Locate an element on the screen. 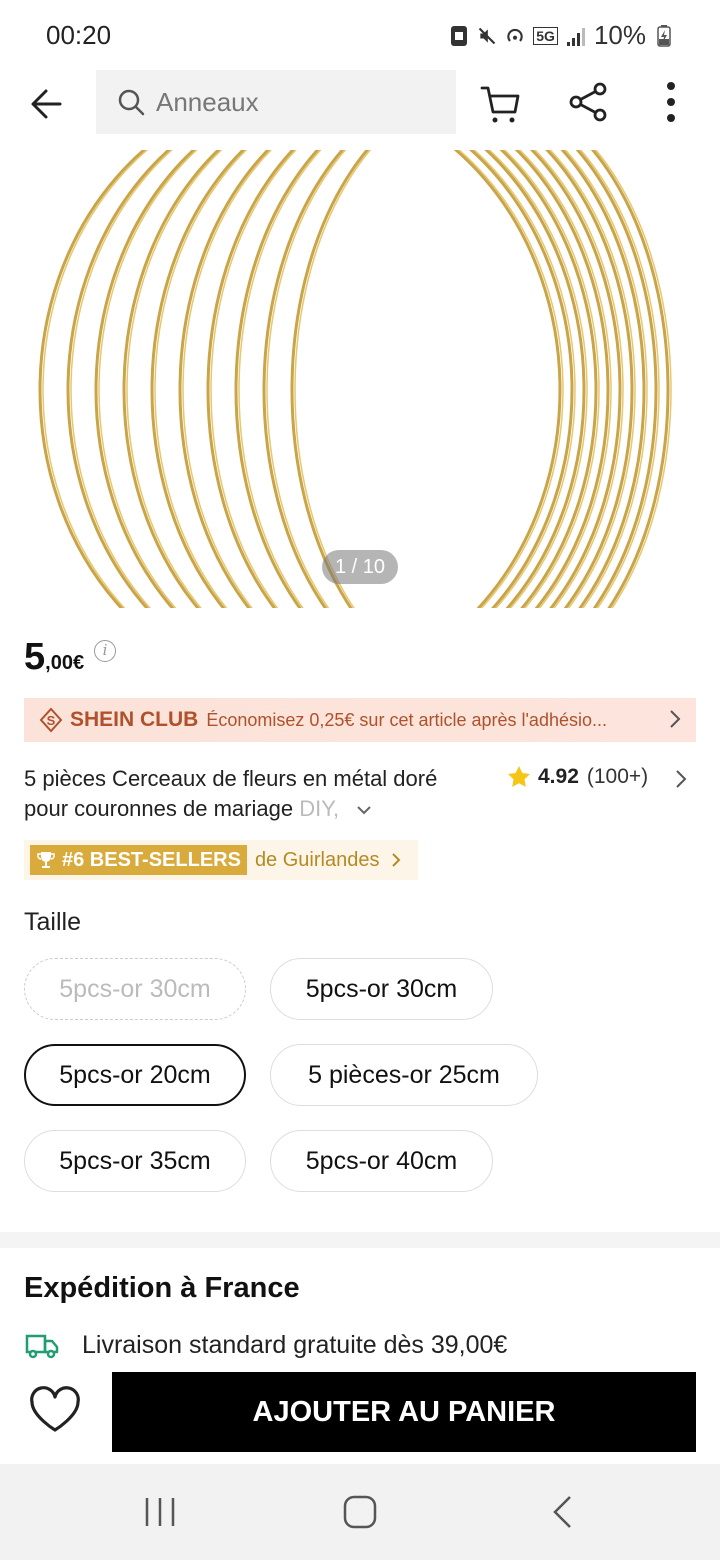  shipping-standard: Livraison standard gratuite dès 39,00€ is located at coordinates (265, 1345).